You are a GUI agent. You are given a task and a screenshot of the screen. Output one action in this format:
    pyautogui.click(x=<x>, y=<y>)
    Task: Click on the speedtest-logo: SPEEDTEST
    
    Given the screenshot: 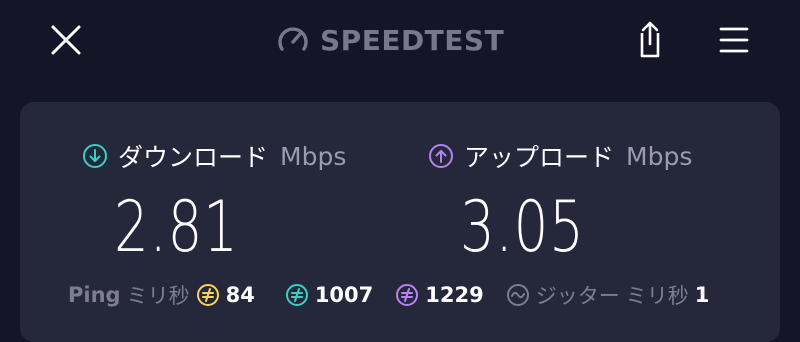 What is the action you would take?
    pyautogui.click(x=390, y=40)
    